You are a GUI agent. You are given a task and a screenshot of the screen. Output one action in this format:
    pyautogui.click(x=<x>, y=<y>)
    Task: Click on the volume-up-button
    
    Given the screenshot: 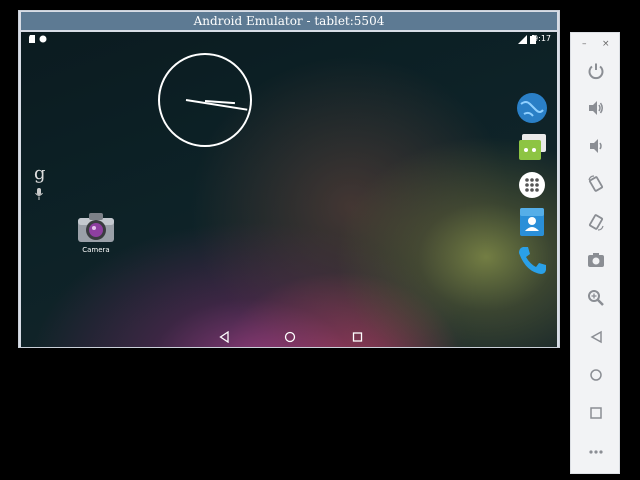 What is the action you would take?
    pyautogui.click(x=596, y=108)
    